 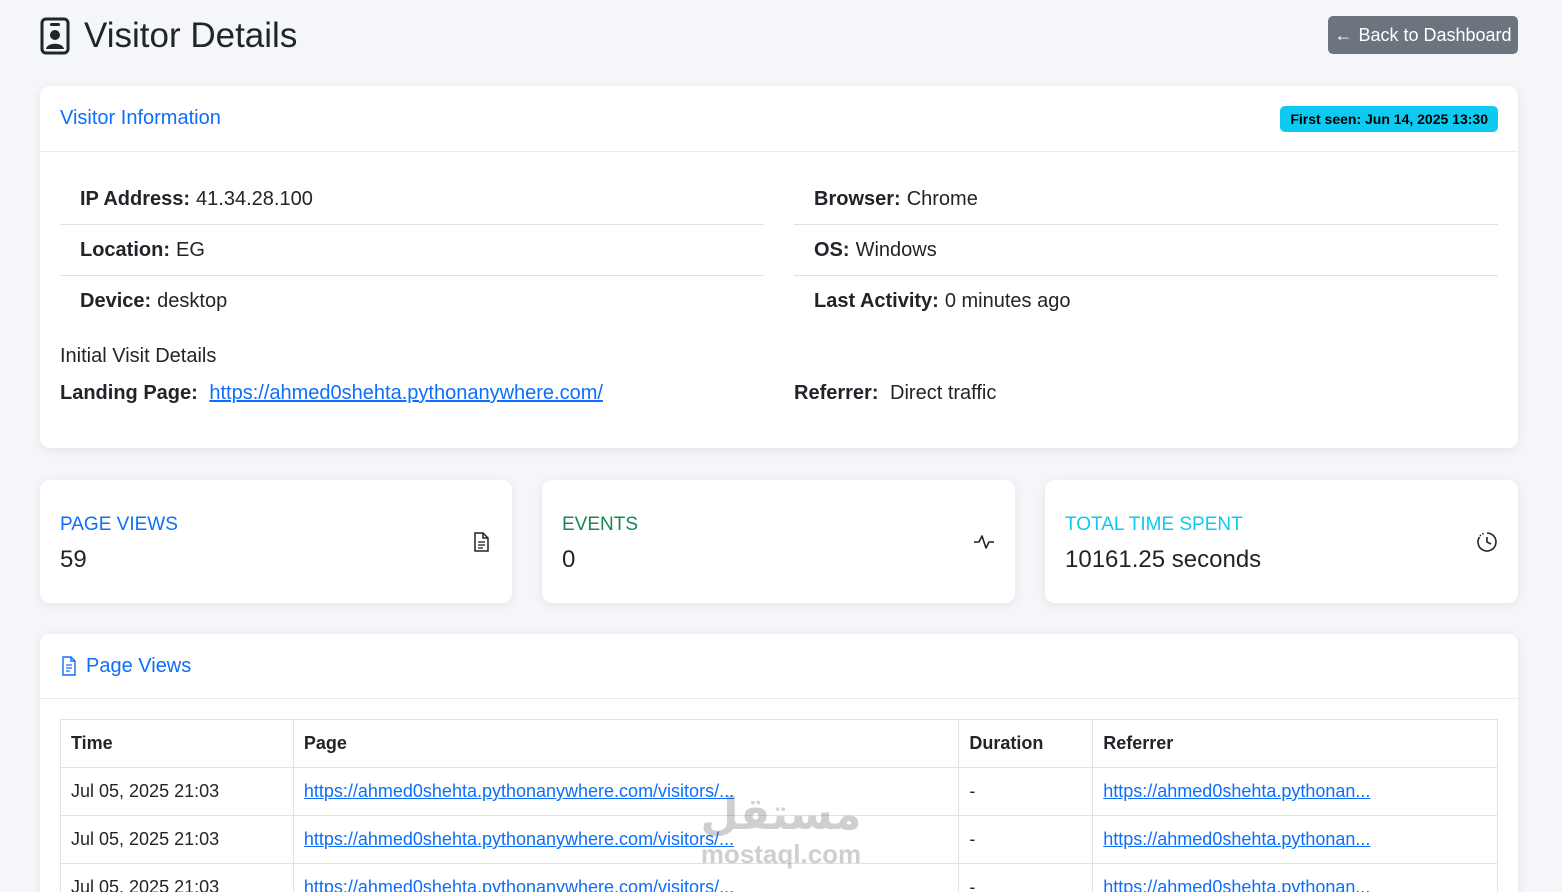 I want to click on column-header: Referrer, so click(x=1295, y=743).